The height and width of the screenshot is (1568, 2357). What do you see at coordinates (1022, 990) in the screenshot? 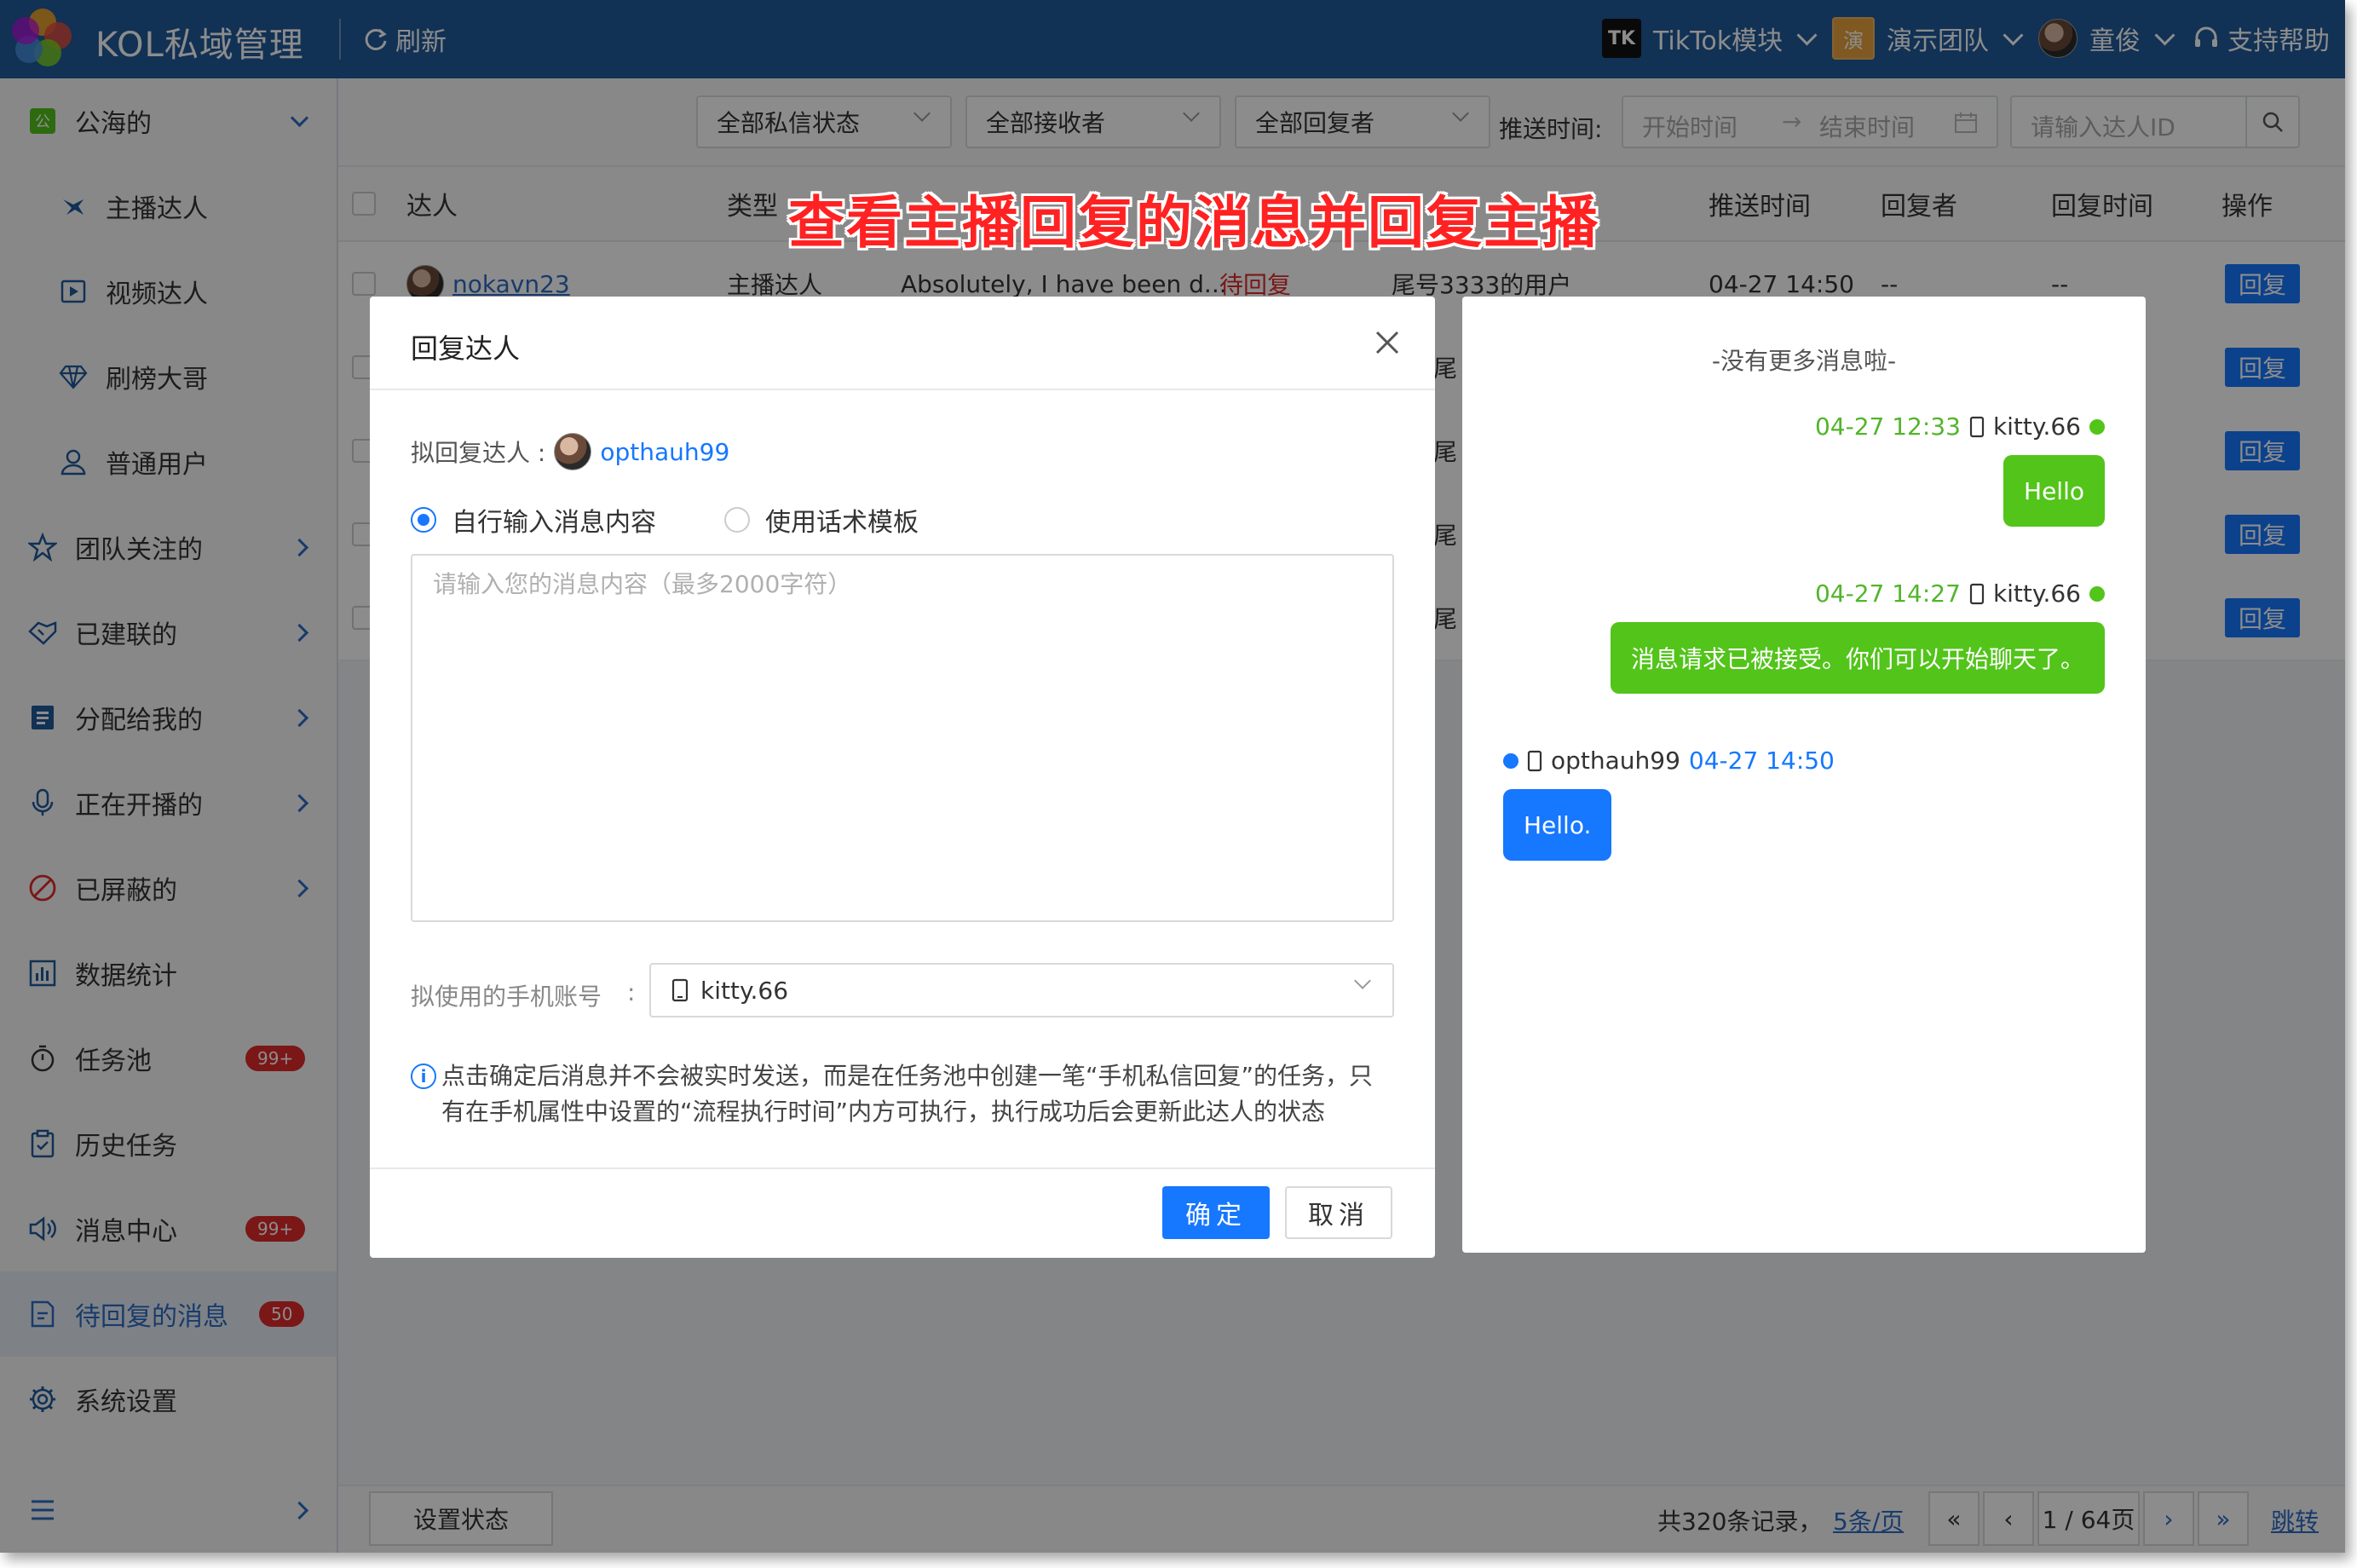
I see `phone-account-select: kitty.66` at bounding box center [1022, 990].